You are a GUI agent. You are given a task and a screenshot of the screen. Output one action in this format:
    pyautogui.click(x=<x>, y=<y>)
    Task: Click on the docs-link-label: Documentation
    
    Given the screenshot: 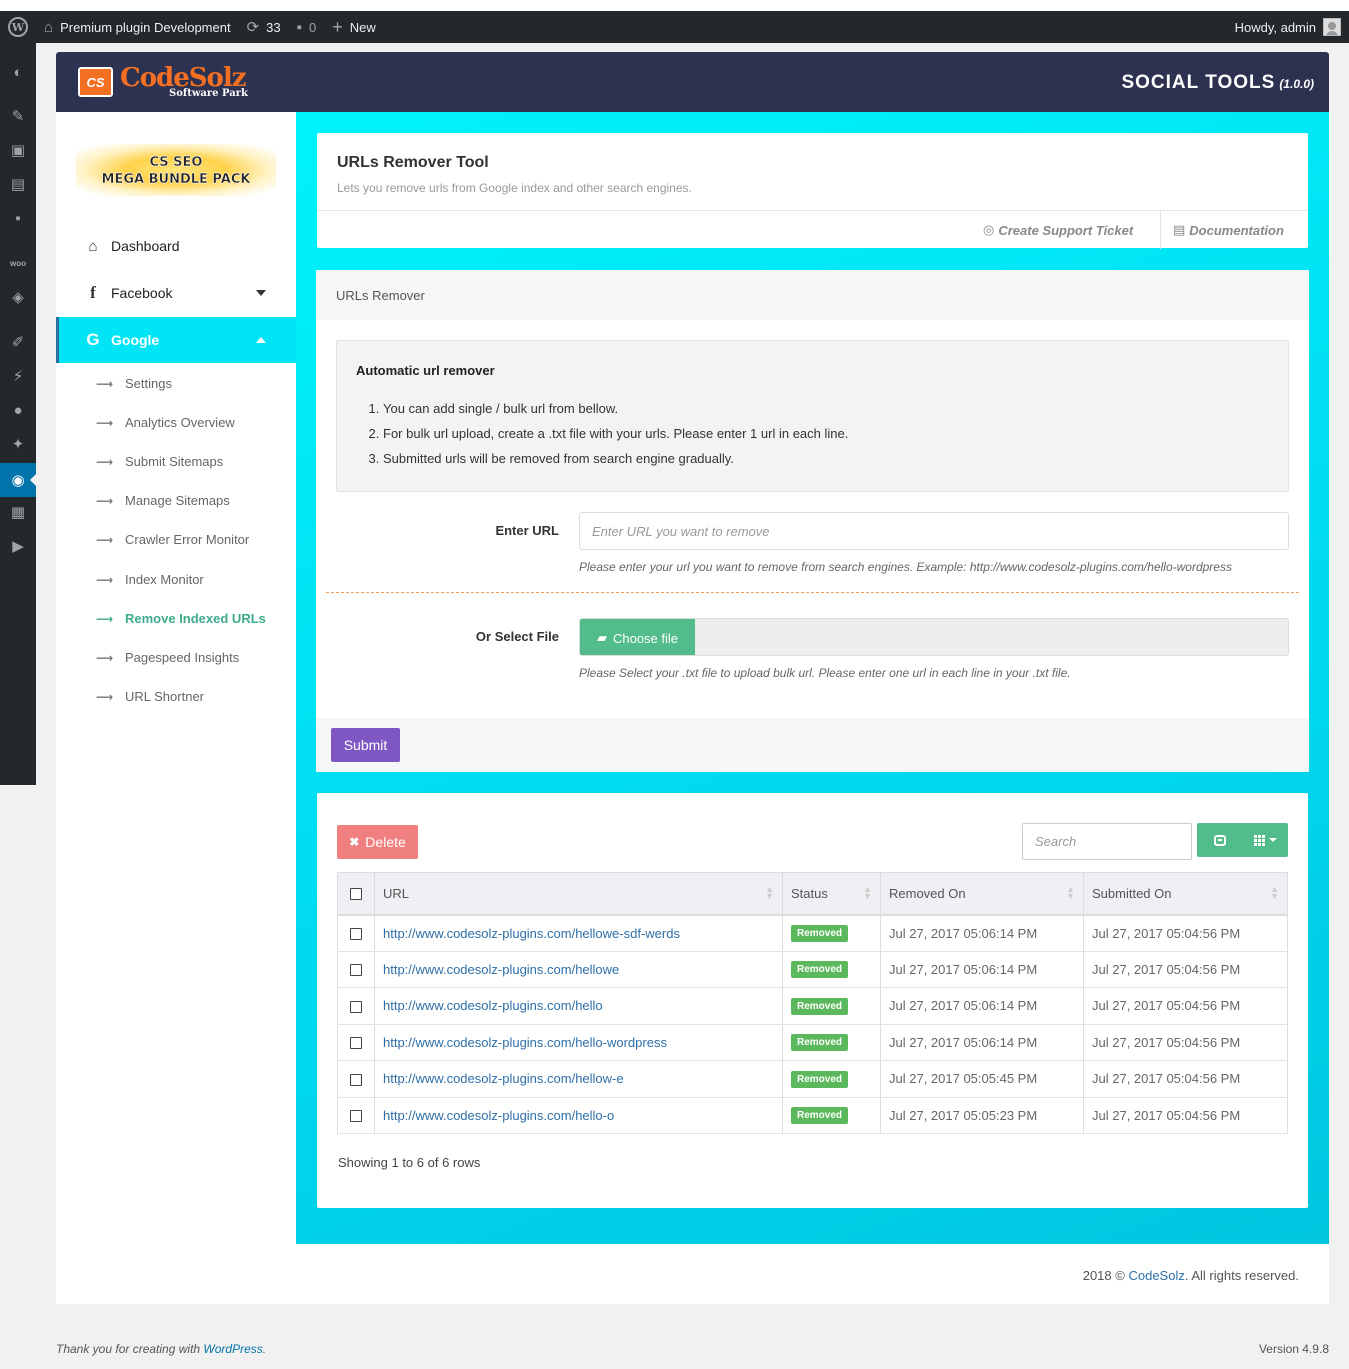 What is the action you would take?
    pyautogui.click(x=1236, y=230)
    